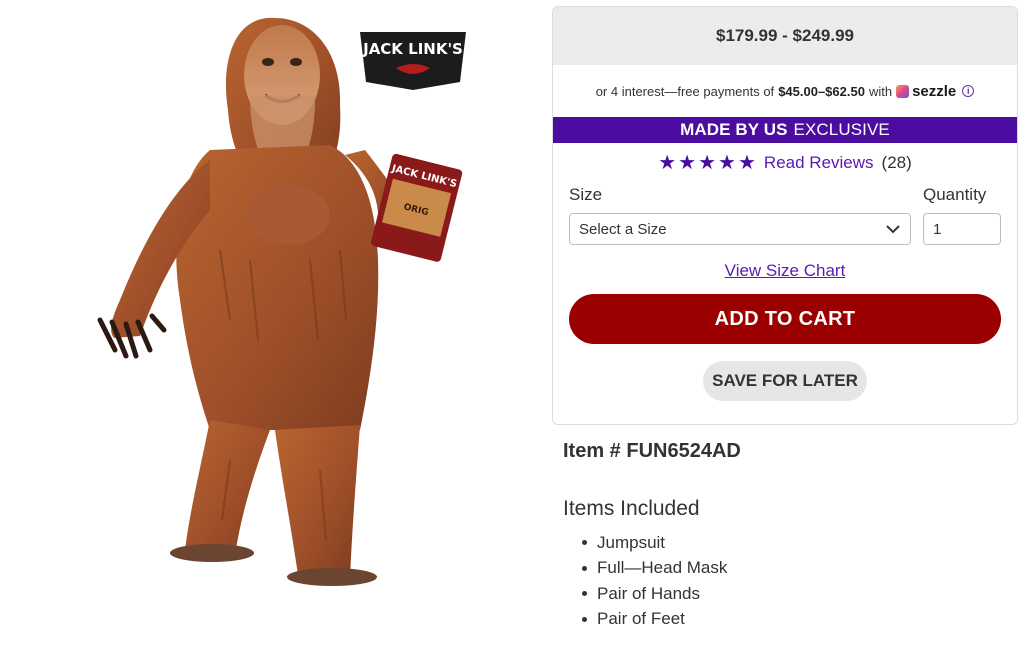  Describe the element at coordinates (652, 451) in the screenshot. I see `item-number: Item # FUN6524AD` at that location.